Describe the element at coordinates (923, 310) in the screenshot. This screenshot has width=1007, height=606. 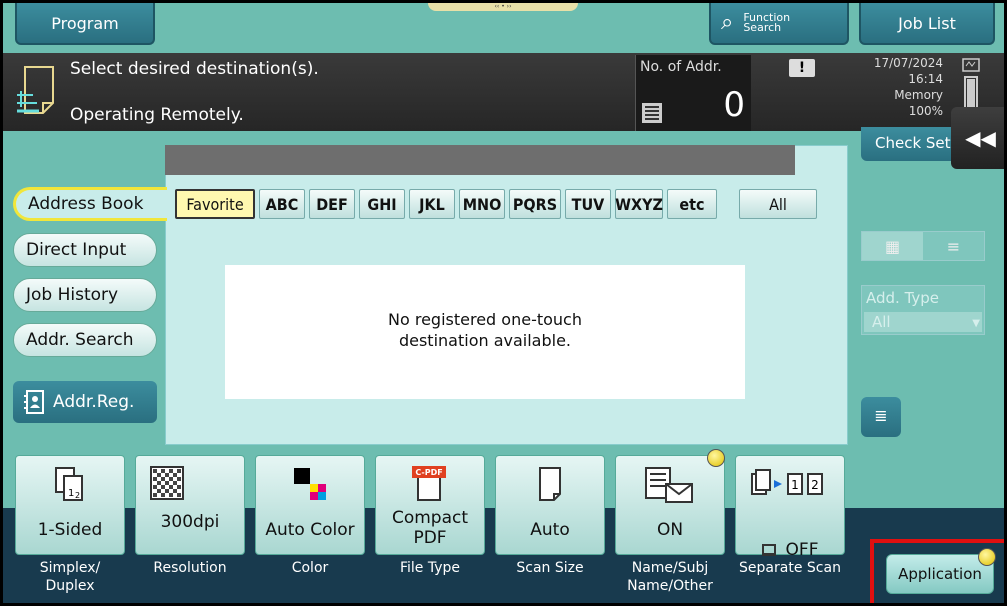
I see `add-type-select: Add. Type All ▼` at that location.